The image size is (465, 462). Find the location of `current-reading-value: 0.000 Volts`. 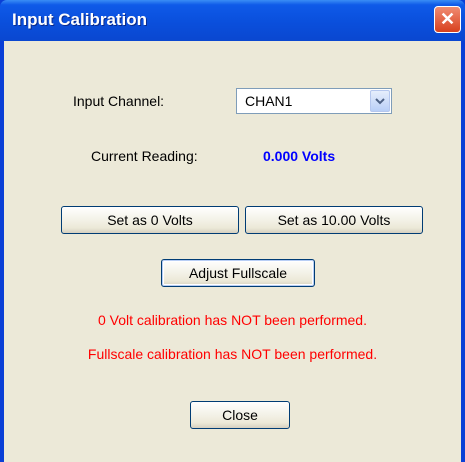

current-reading-value: 0.000 Volts is located at coordinates (299, 156).